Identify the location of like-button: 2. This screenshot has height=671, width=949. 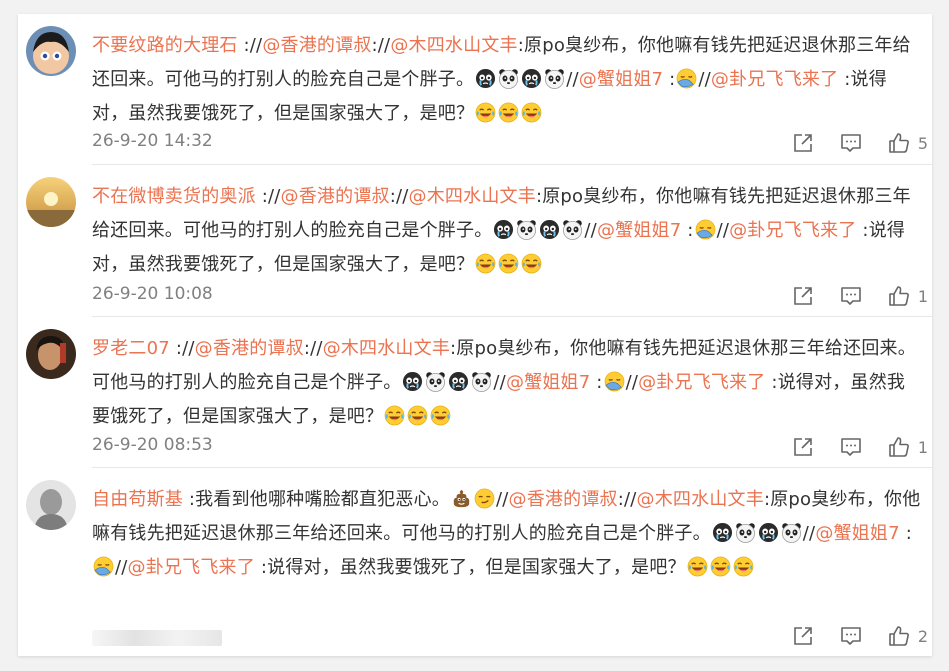
(907, 636).